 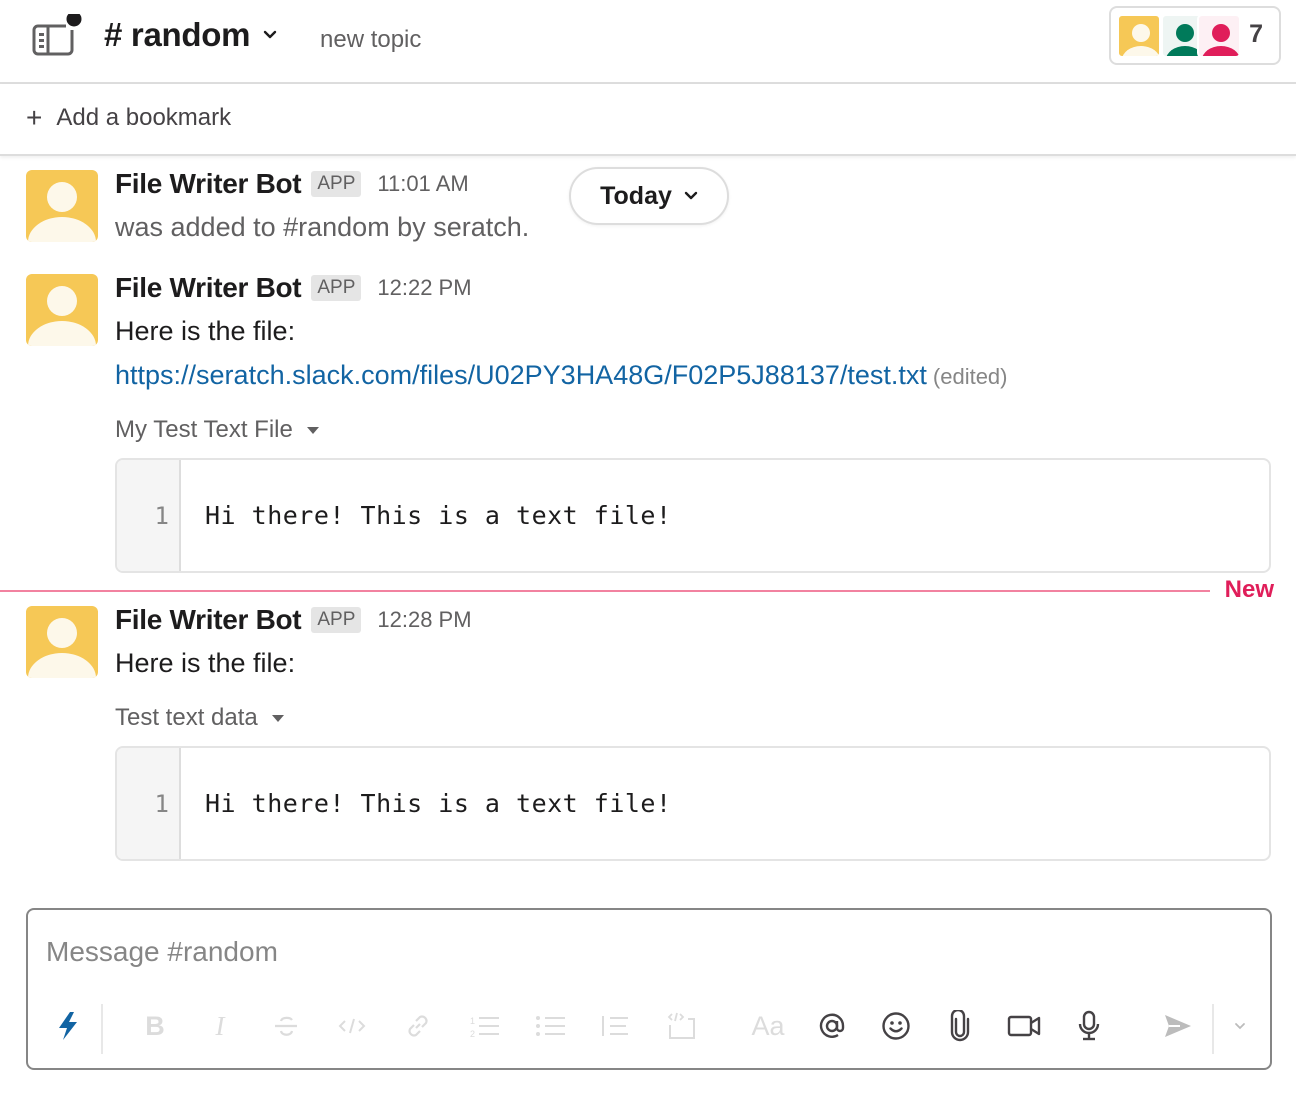 I want to click on file-title-toggle: Test text data, so click(x=199, y=718).